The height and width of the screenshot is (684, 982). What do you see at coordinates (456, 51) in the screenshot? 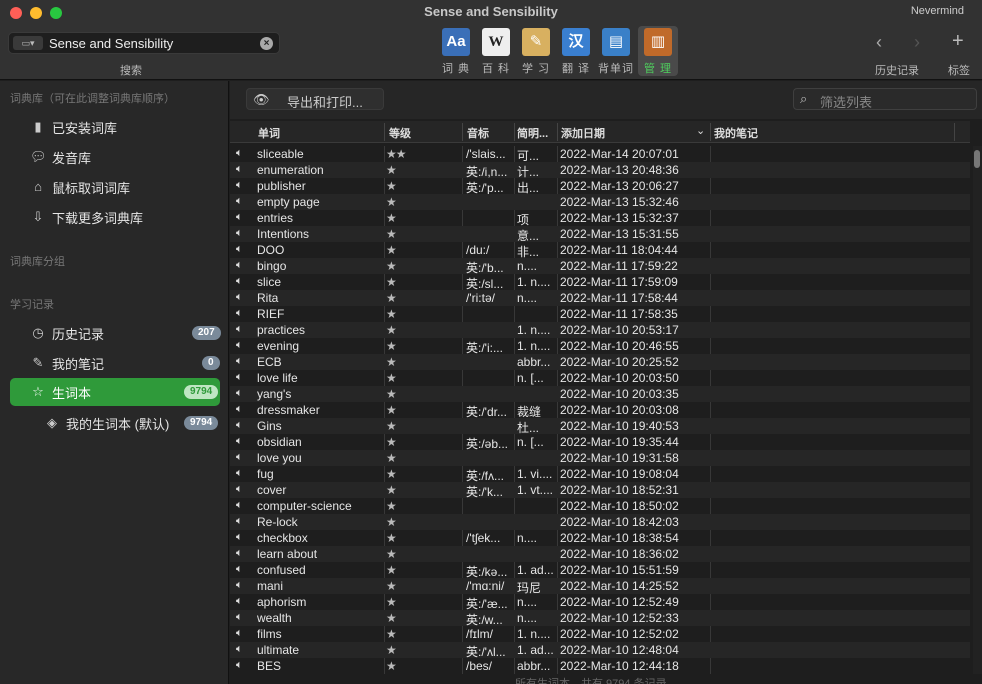
I see `tool-dictionary-button: Aa 词 典` at bounding box center [456, 51].